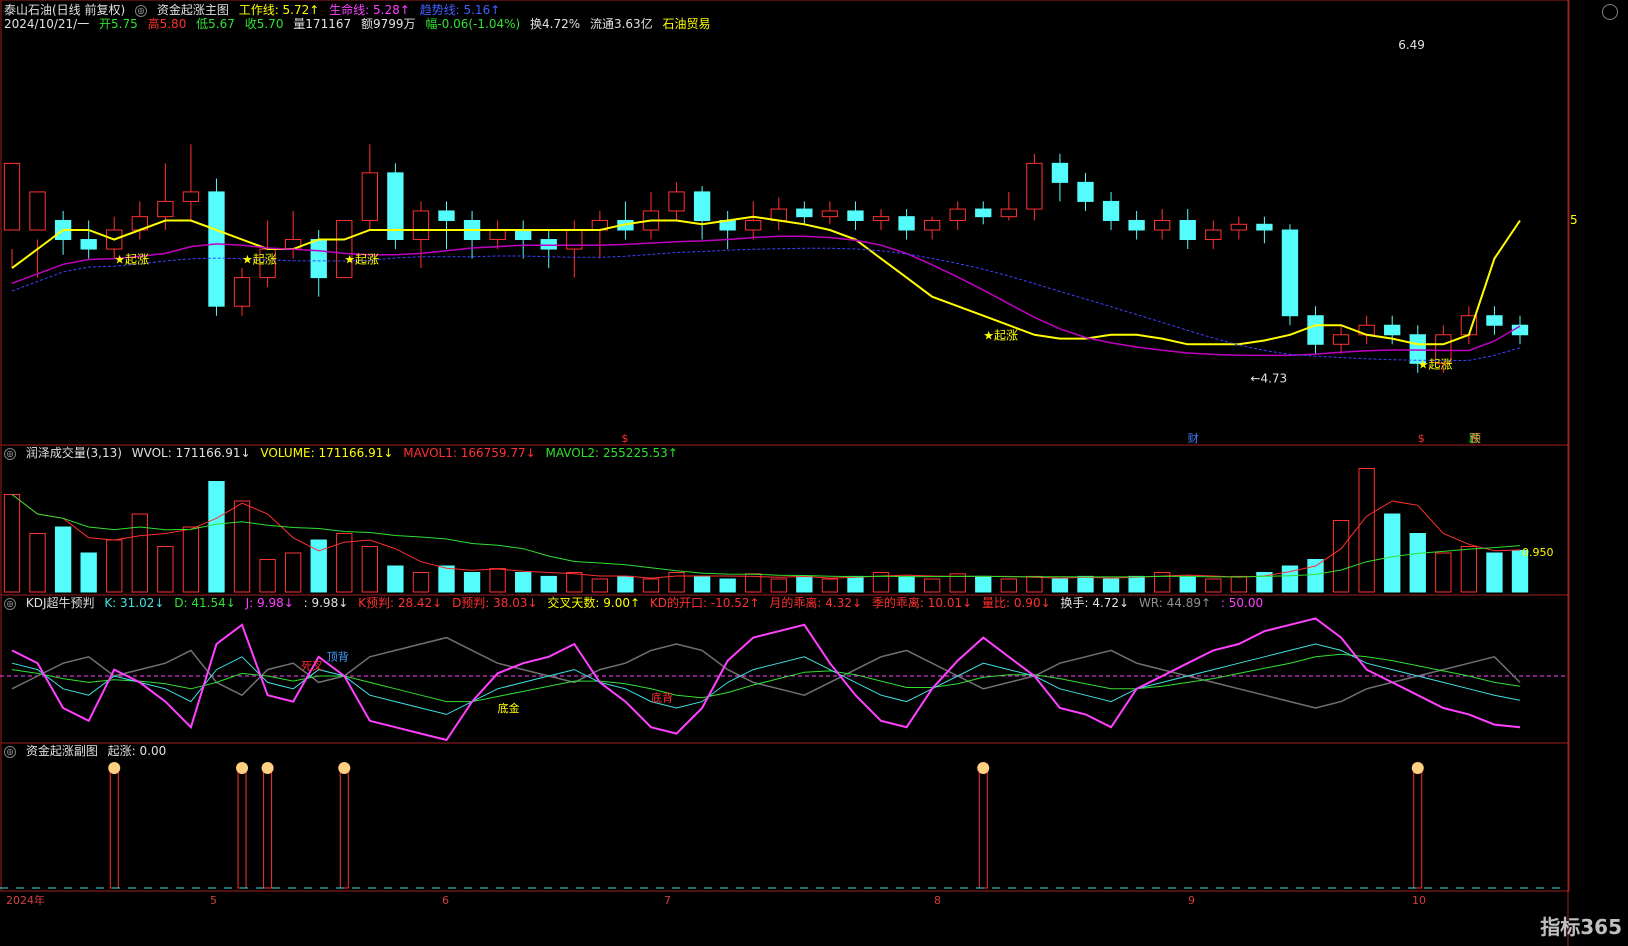 The width and height of the screenshot is (1628, 946). I want to click on low-price-label: ←4.73, so click(1268, 378).